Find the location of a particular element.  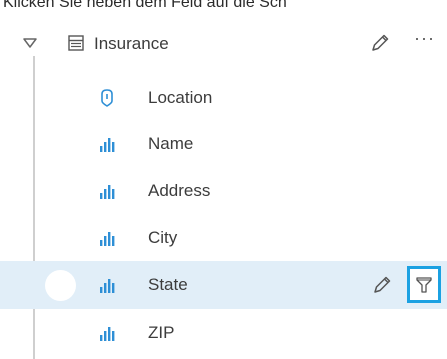

field-label: ZIP is located at coordinates (161, 332).